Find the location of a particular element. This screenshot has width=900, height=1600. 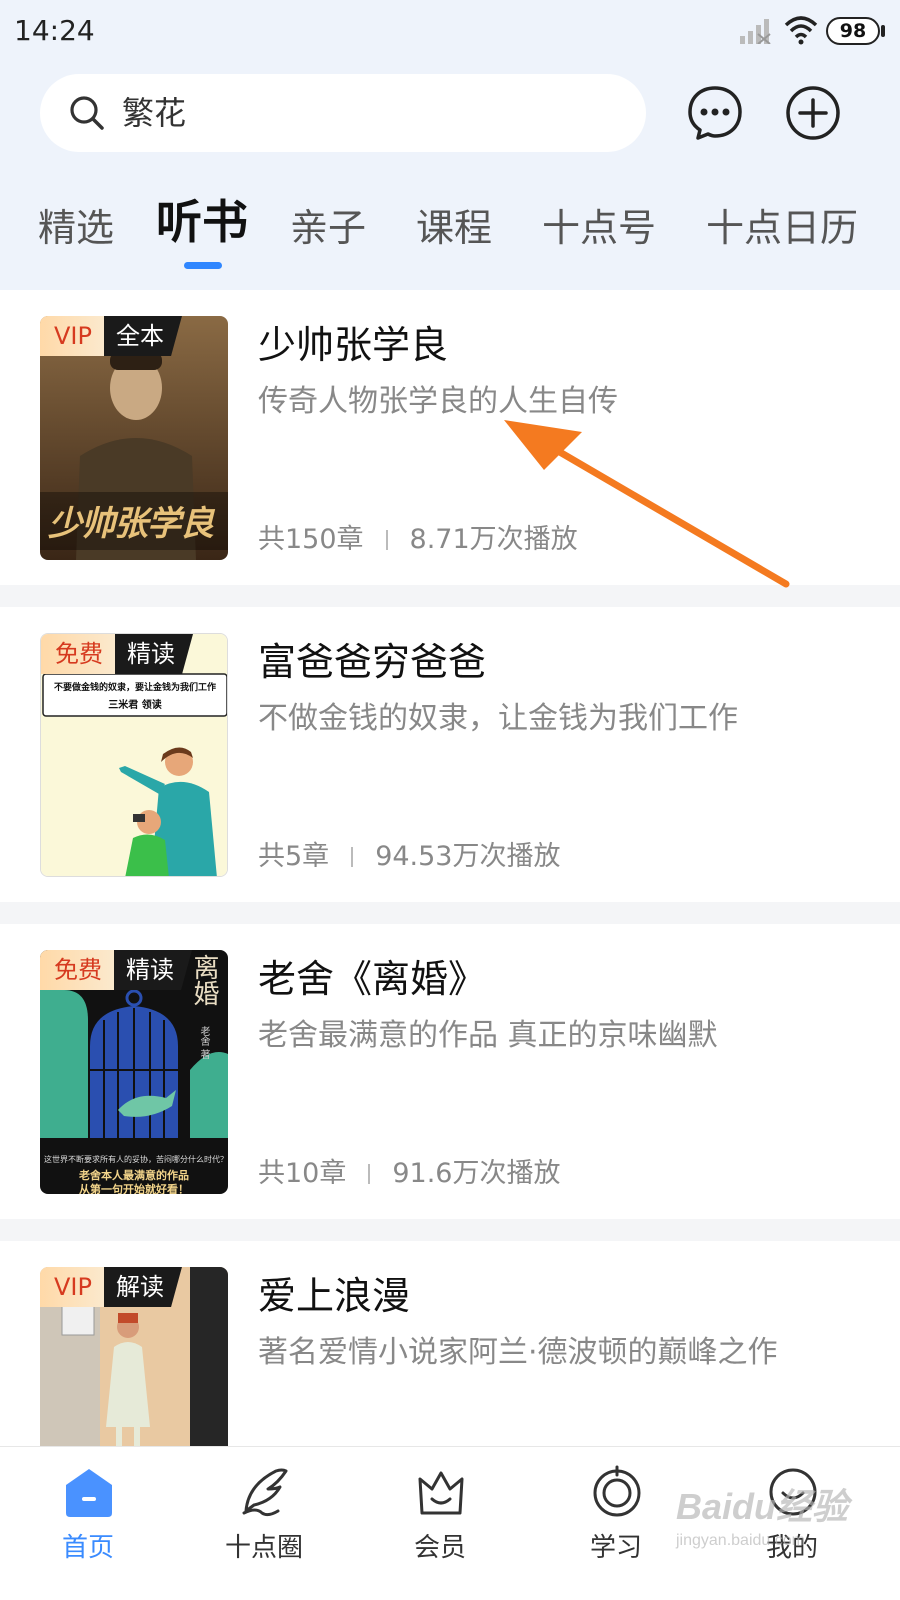

cover-title: 少帅张学良 is located at coordinates (131, 524).